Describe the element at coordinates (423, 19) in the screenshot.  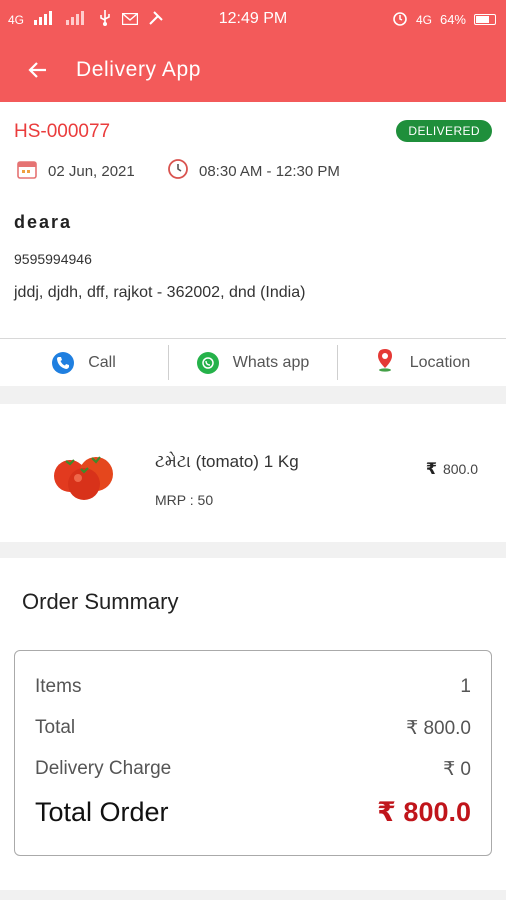
I see `network-2-label: 4G` at that location.